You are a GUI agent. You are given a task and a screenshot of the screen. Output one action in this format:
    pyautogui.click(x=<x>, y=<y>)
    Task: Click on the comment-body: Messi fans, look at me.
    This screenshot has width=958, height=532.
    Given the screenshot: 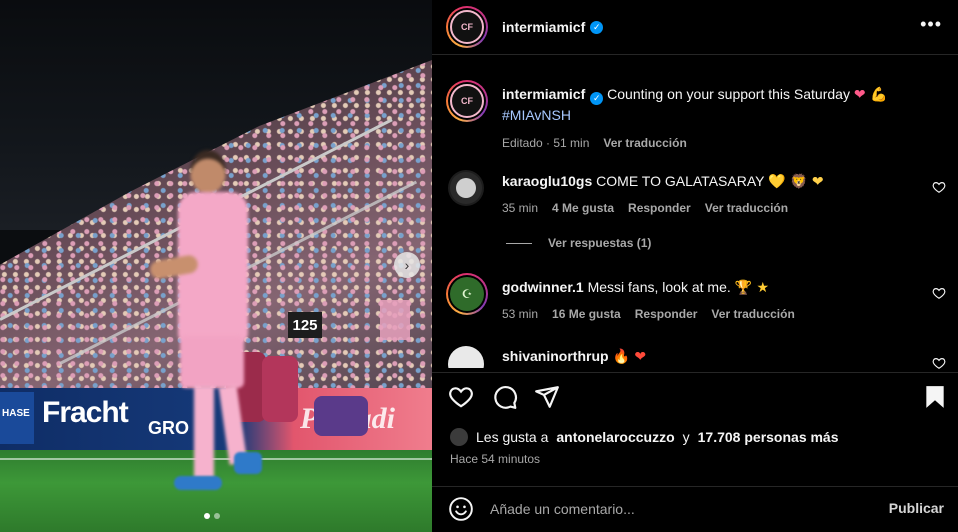 What is the action you would take?
    pyautogui.click(x=659, y=287)
    